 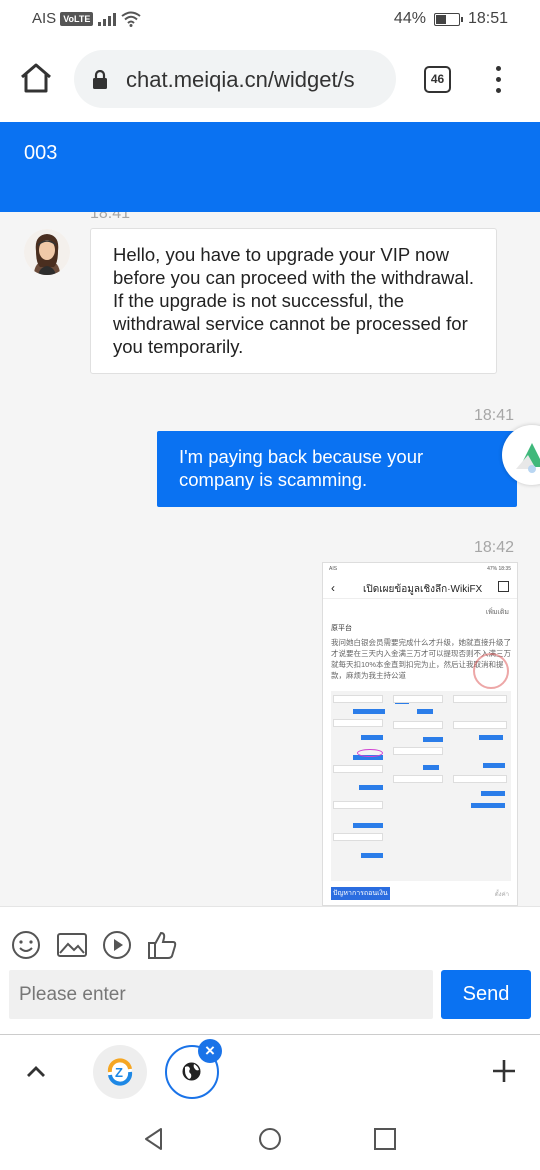 I want to click on wifi-icon, so click(x=131, y=19).